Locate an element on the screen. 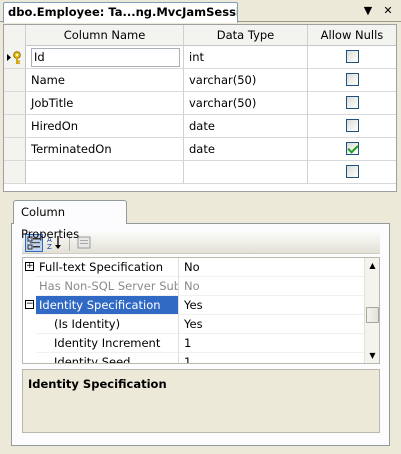 The width and height of the screenshot is (401, 454). property-row: + Full-text Specification No is located at coordinates (194, 267).